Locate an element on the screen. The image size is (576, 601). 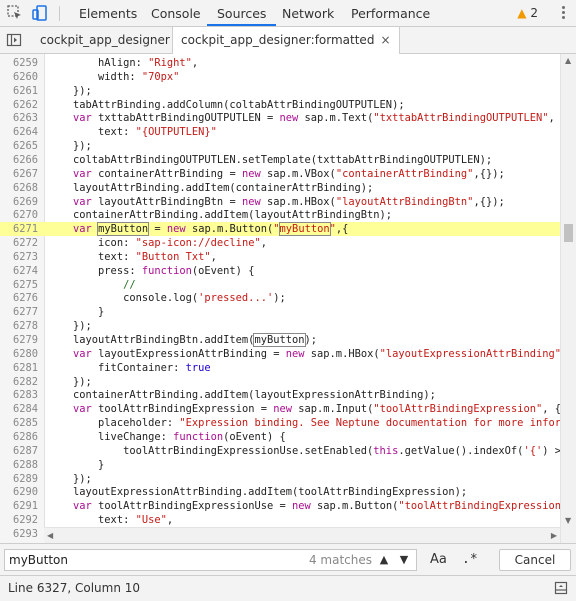
scroll-up-icon: ▲ is located at coordinates (568, 60).